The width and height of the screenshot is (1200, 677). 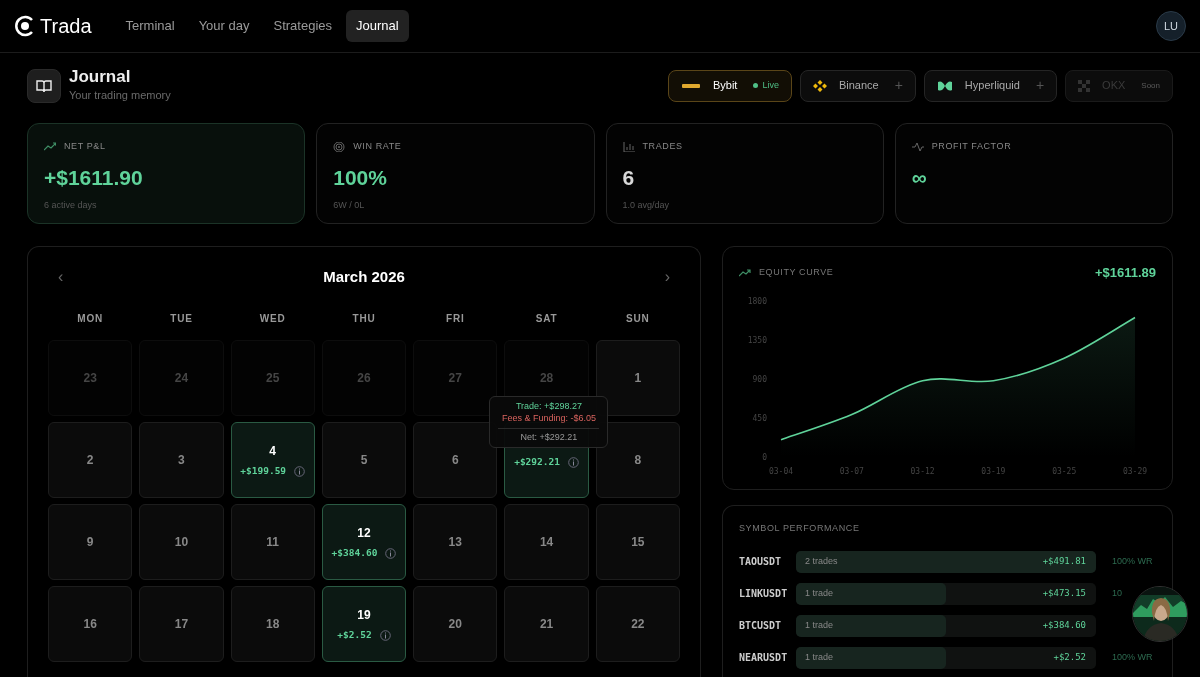 I want to click on day-number: 26, so click(x=364, y=379).